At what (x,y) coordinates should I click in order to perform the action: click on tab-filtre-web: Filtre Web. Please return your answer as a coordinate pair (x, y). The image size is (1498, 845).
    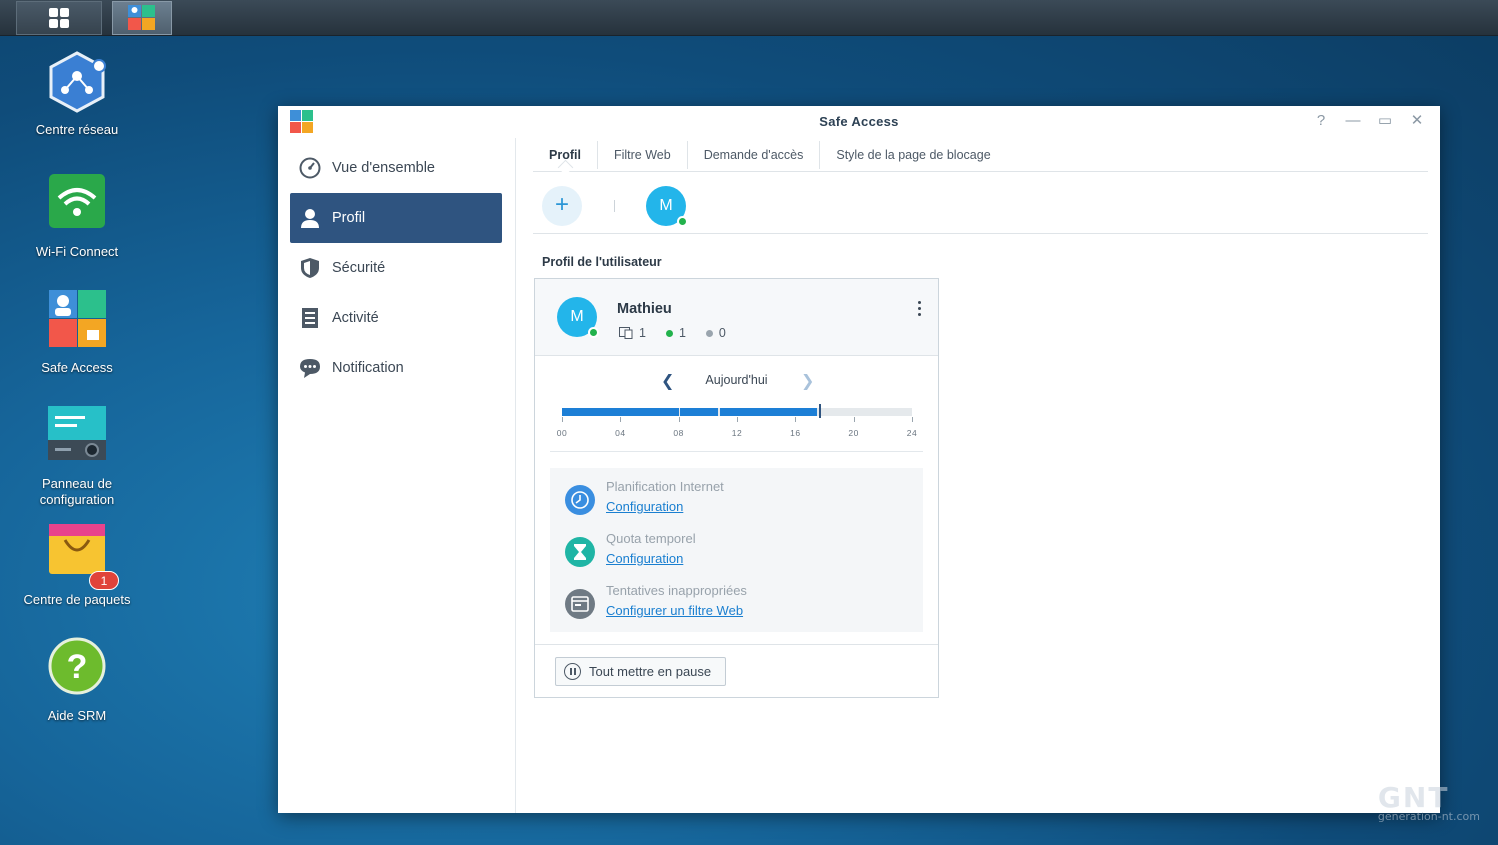
    Looking at the image, I should click on (643, 155).